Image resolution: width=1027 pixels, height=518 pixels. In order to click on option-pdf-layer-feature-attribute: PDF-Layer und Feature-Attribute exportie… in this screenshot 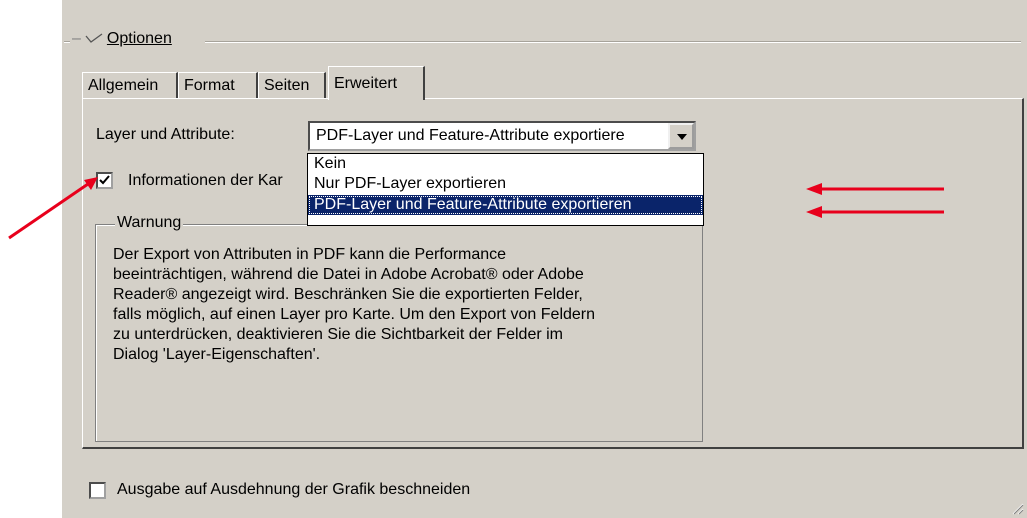, I will do `click(505, 205)`.